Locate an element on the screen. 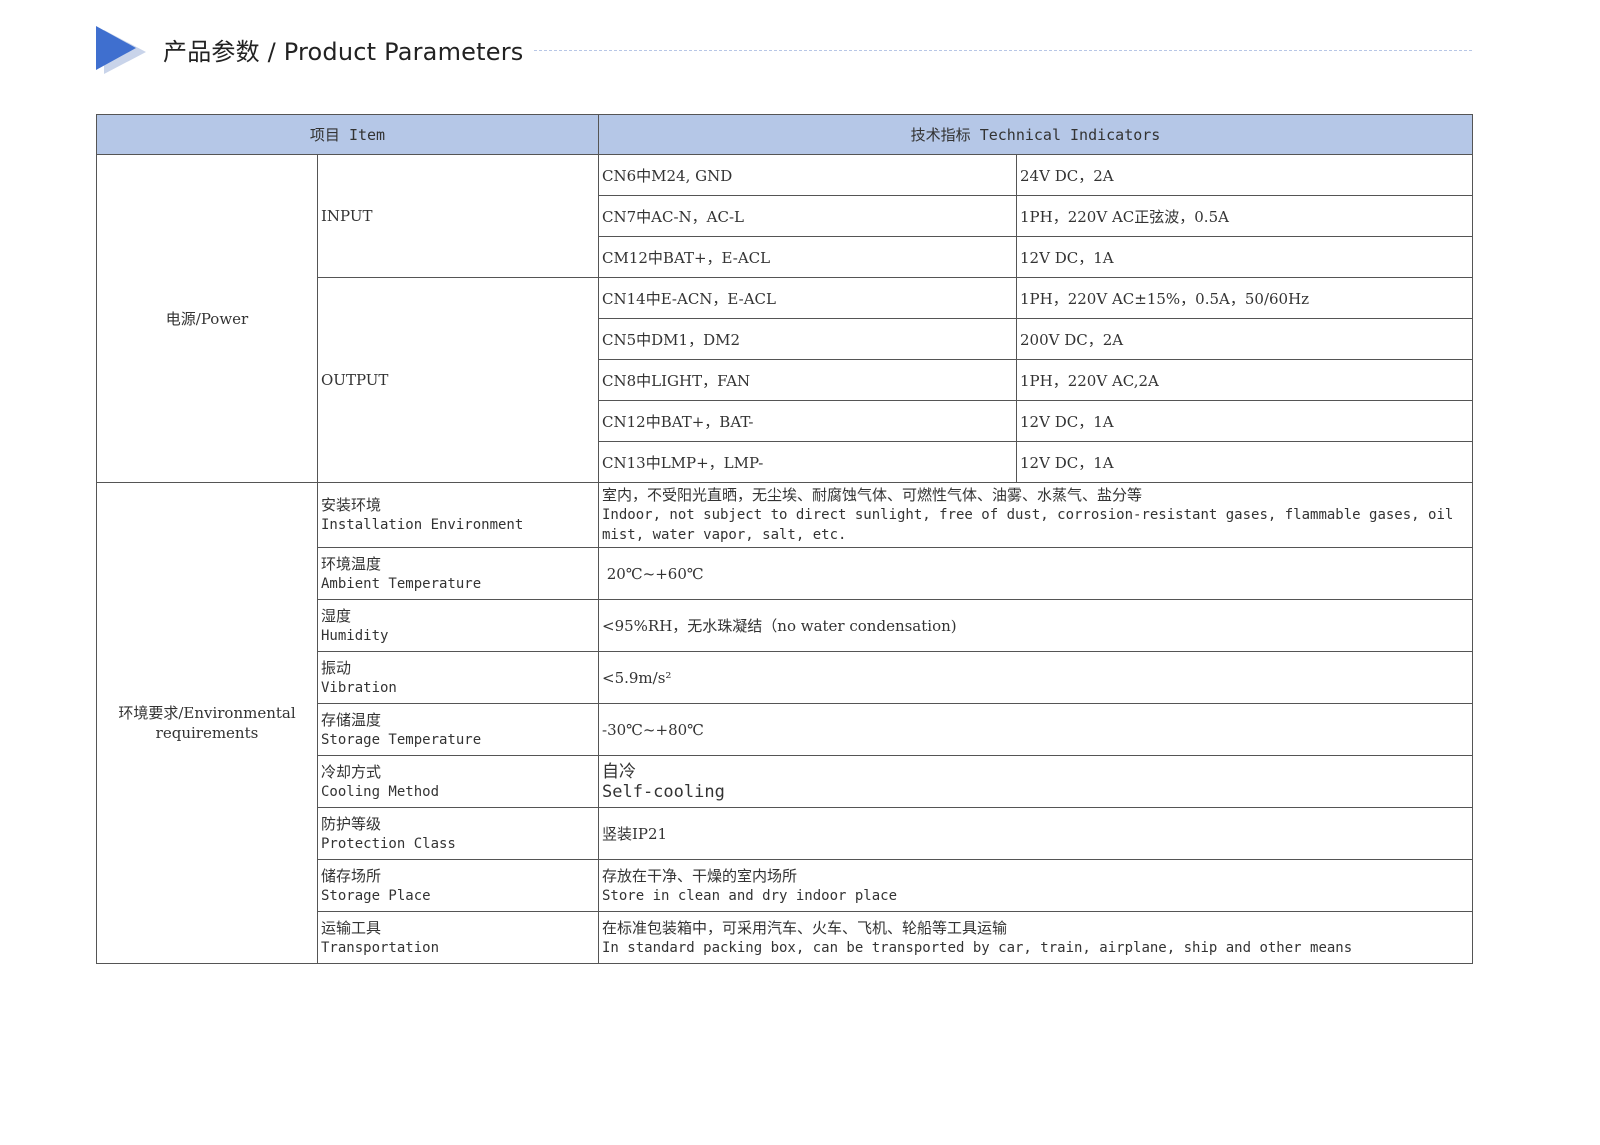  param-name: 运输工具 Transportation is located at coordinates (458, 937).